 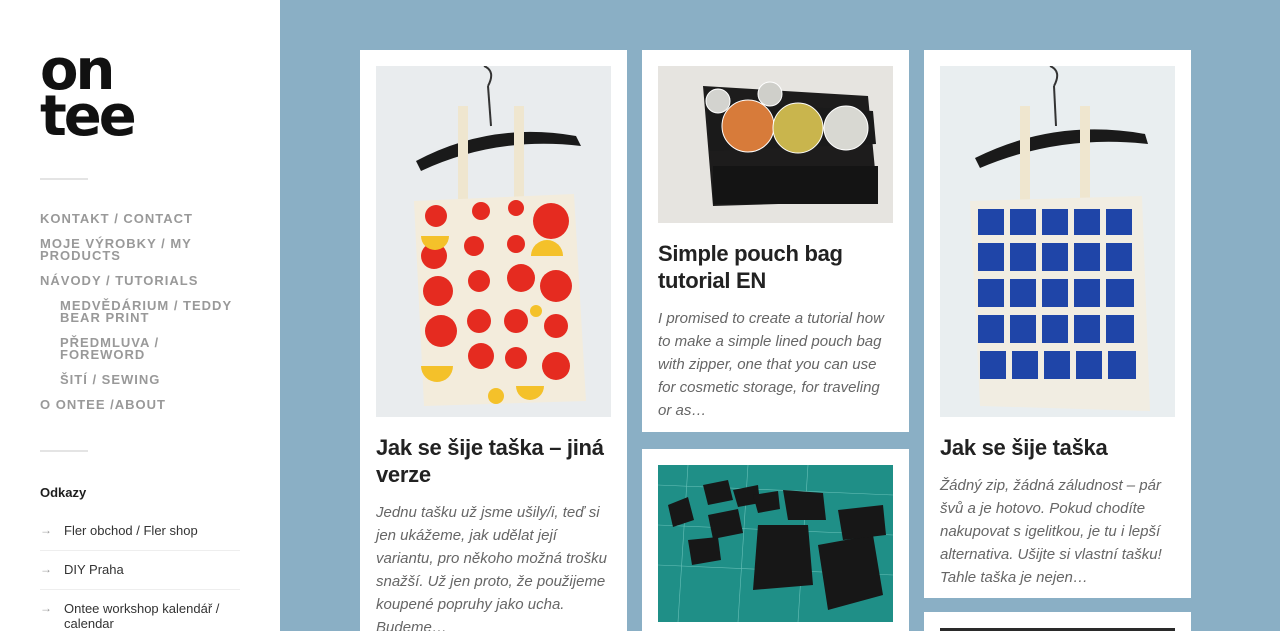 I want to click on menu-item-sewing: ŠITÍ / SEWING, so click(x=140, y=379).